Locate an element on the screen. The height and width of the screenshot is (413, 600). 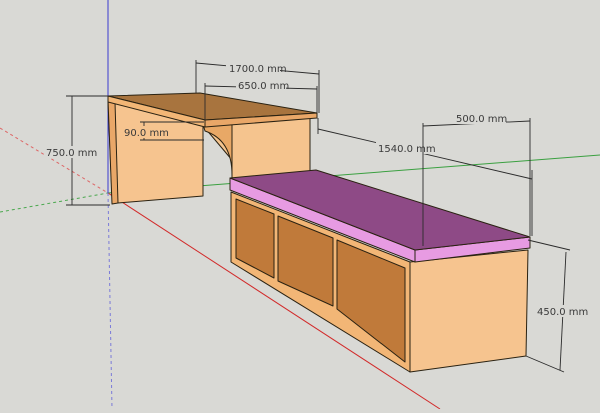
bench-right-end is located at coordinates (469, 311).